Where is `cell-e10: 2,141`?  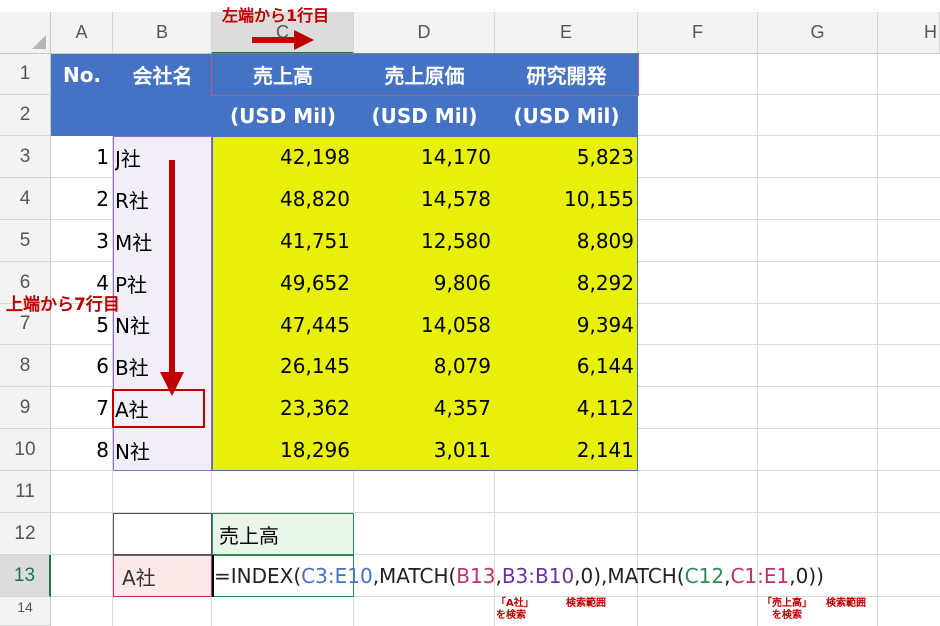 cell-e10: 2,141 is located at coordinates (566, 450).